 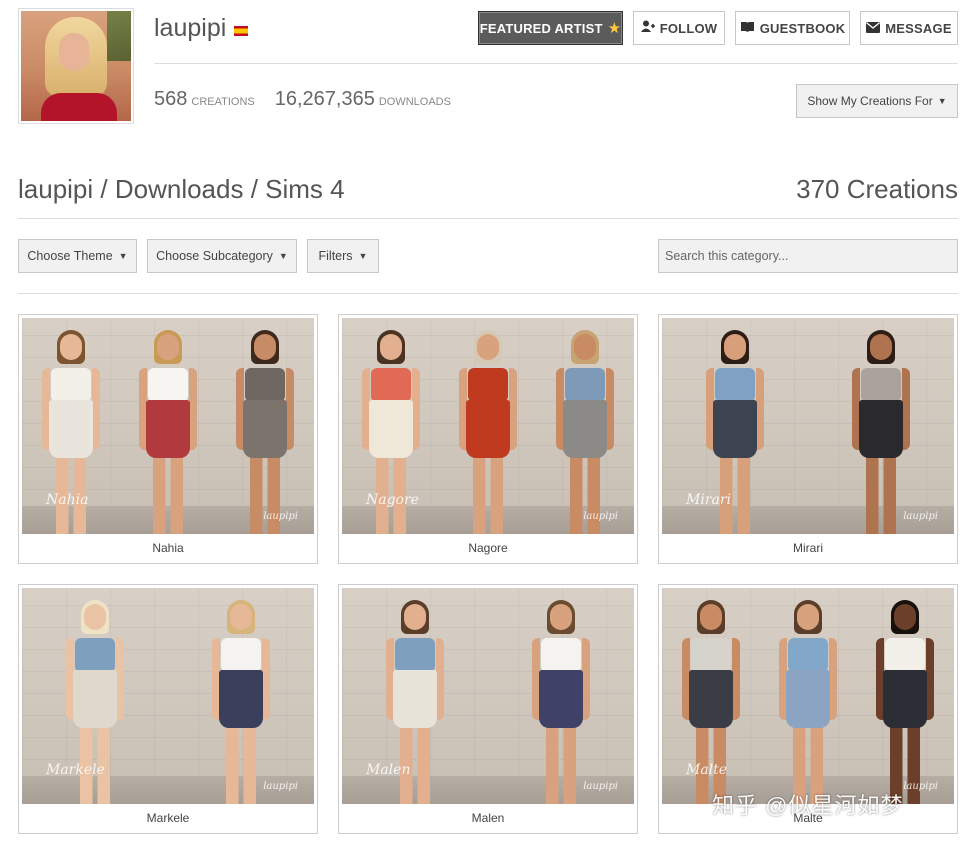 I want to click on choose-theme-label: Choose Theme, so click(x=70, y=256).